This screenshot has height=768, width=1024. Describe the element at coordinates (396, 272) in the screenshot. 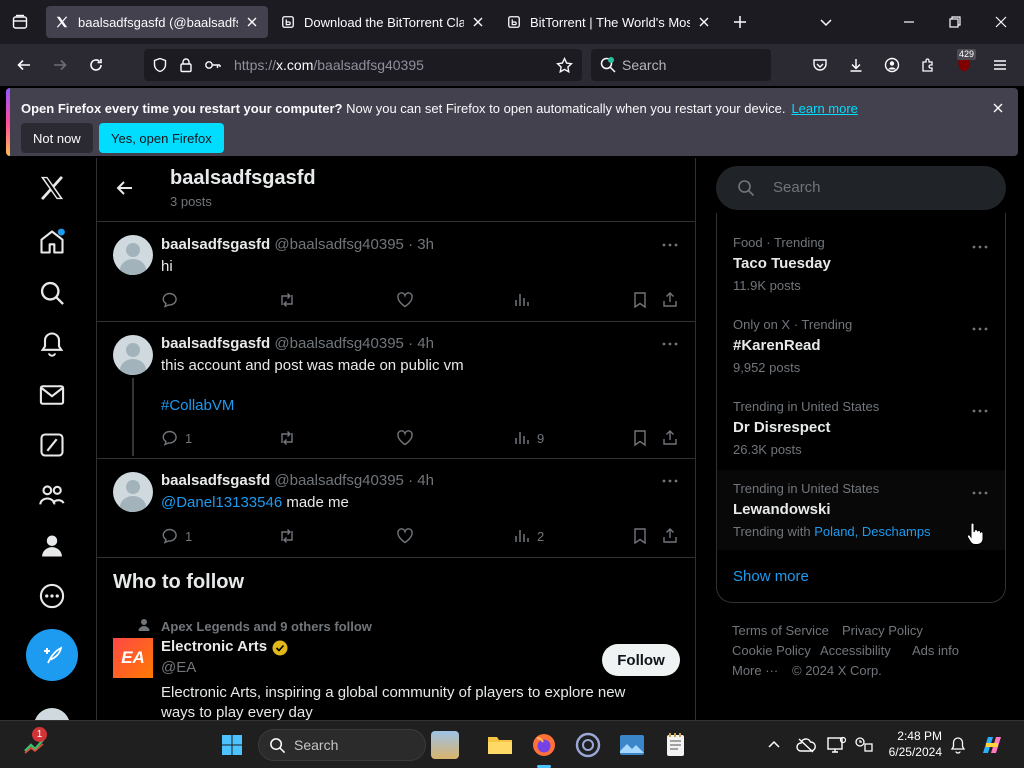

I see `post-item: baalsadfsgasfd @baalsadfsg40395 · 3h hi` at that location.